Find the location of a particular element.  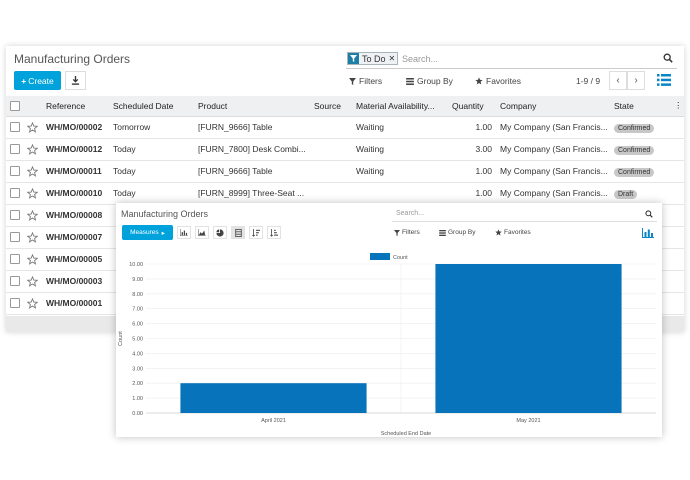

y-tick-label: 0.00 is located at coordinates (137, 414).